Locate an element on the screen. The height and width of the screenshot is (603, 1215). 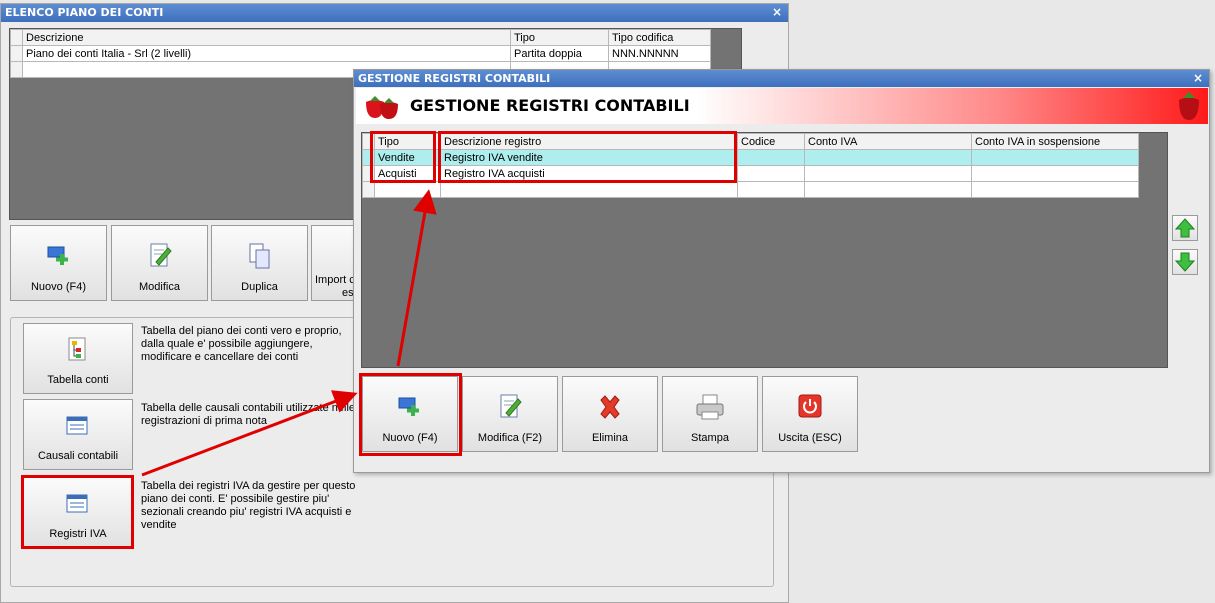
column-header-descrizione-registro: Descrizione registro is located at coordinates (589, 141).